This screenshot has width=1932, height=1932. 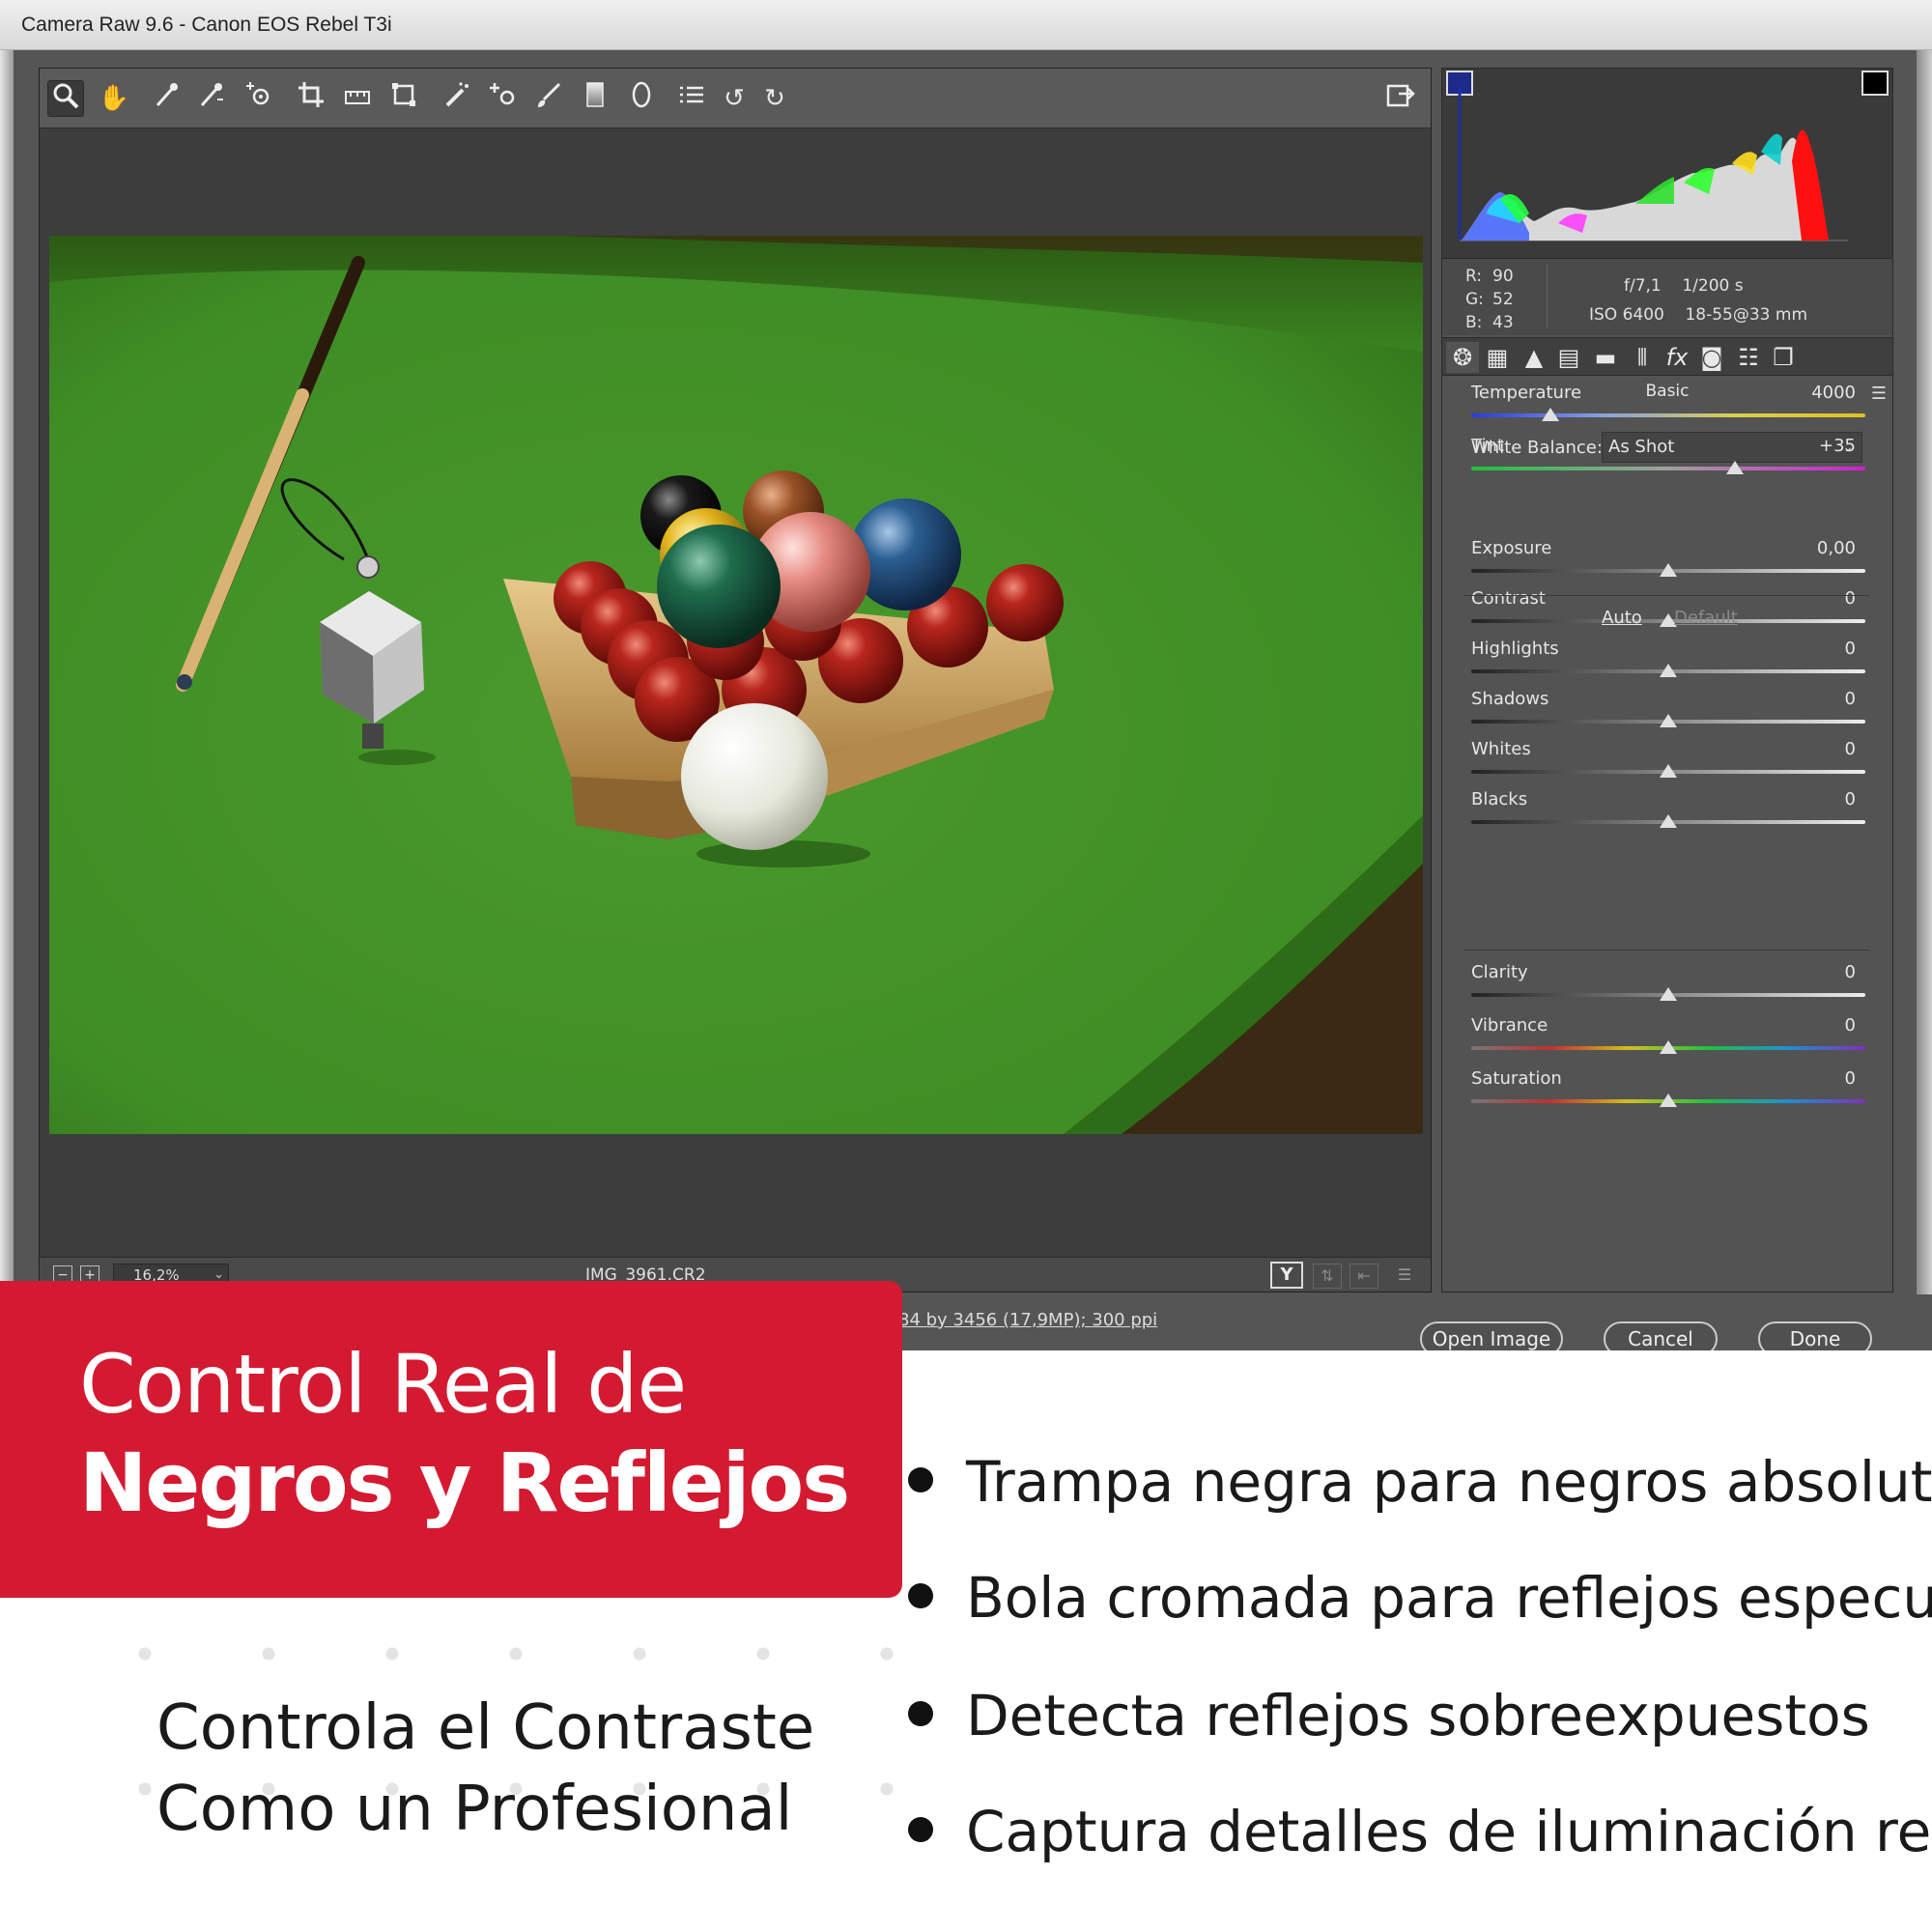 What do you see at coordinates (1568, 357) in the screenshot?
I see `hsl-tab-icon: ▤` at bounding box center [1568, 357].